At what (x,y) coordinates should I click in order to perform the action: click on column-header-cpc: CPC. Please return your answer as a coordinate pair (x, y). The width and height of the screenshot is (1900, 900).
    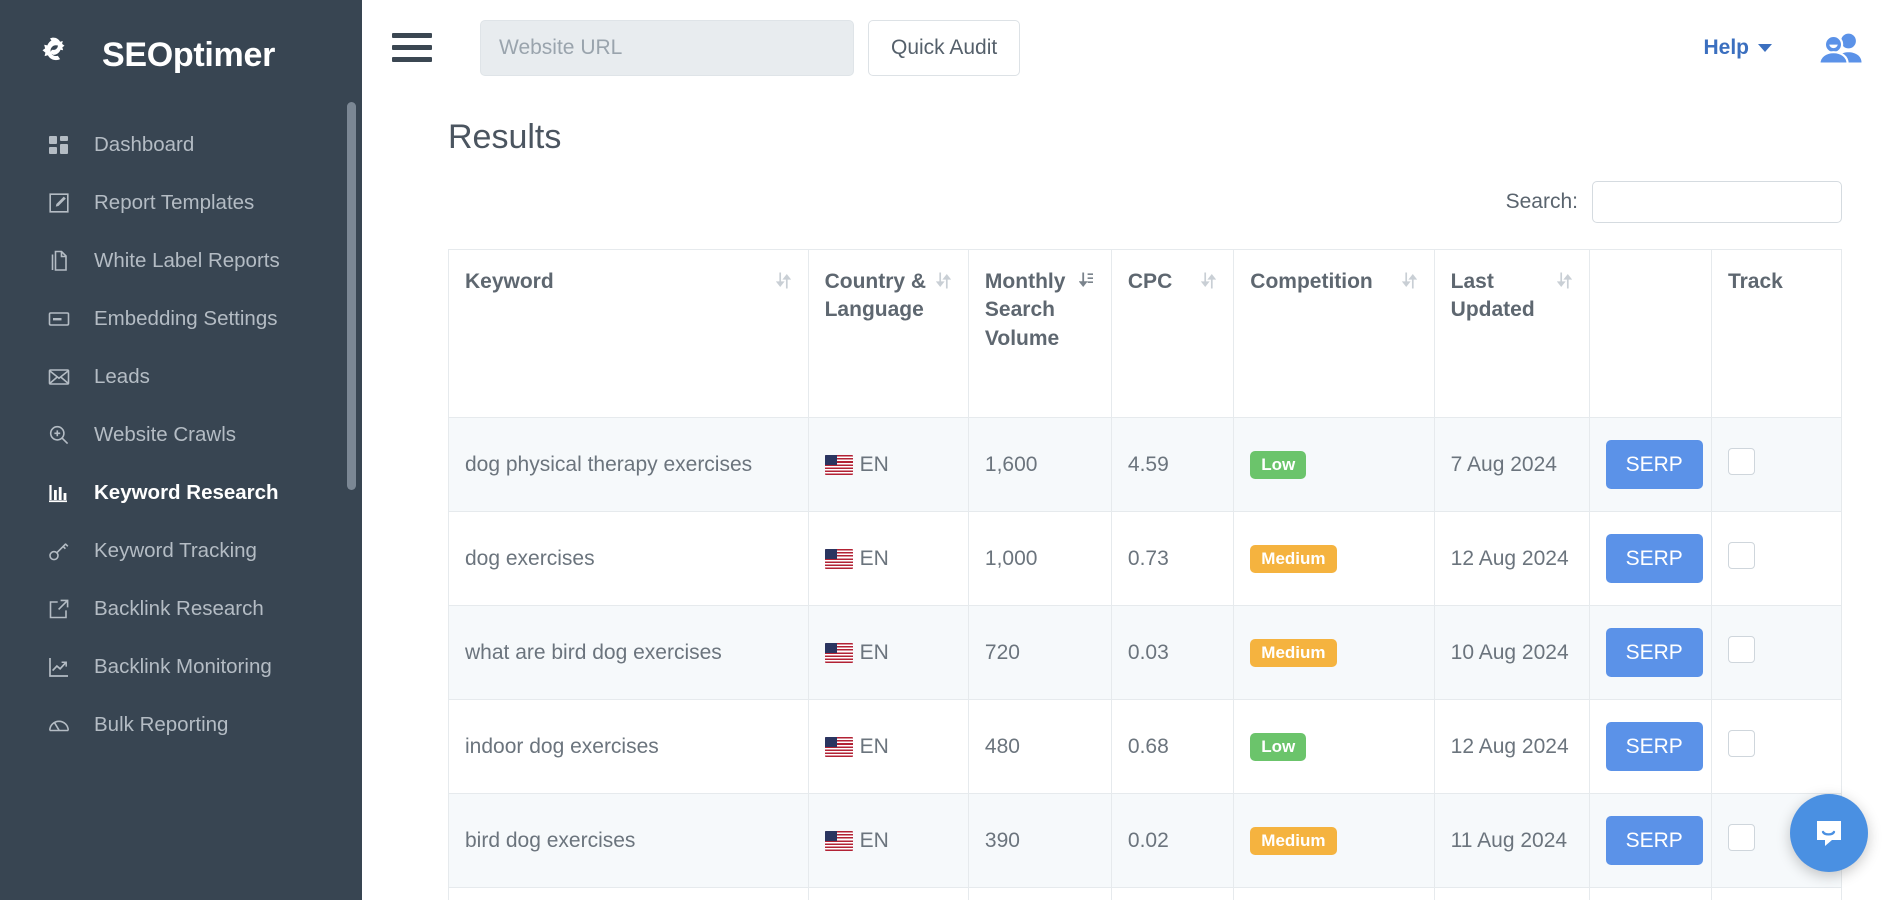
    Looking at the image, I should click on (1172, 333).